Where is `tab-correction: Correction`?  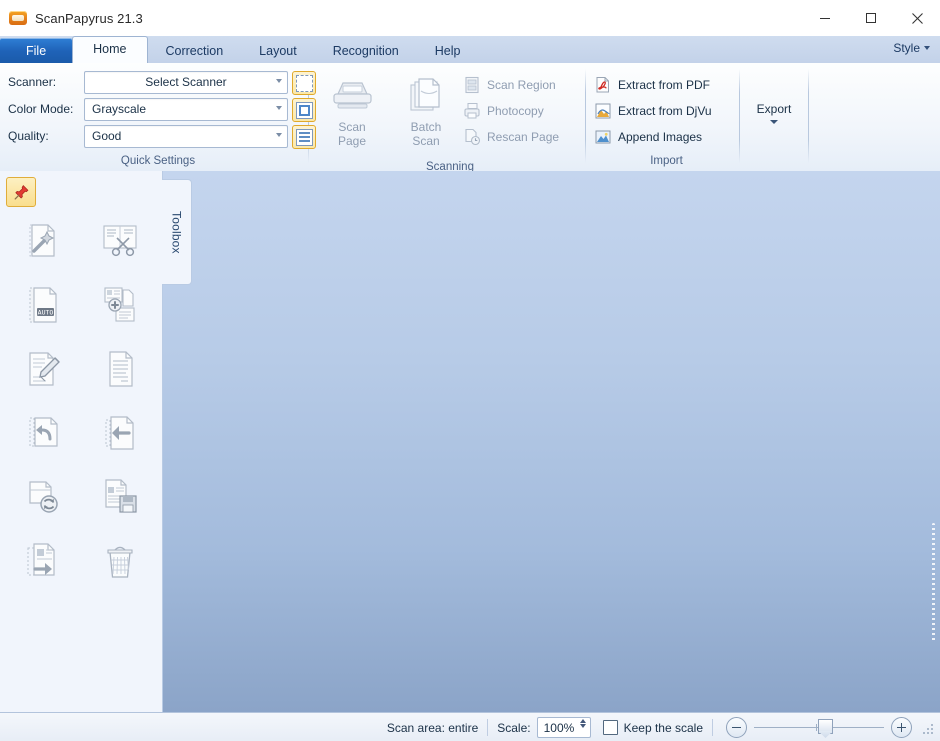
tab-correction: Correction is located at coordinates (195, 51).